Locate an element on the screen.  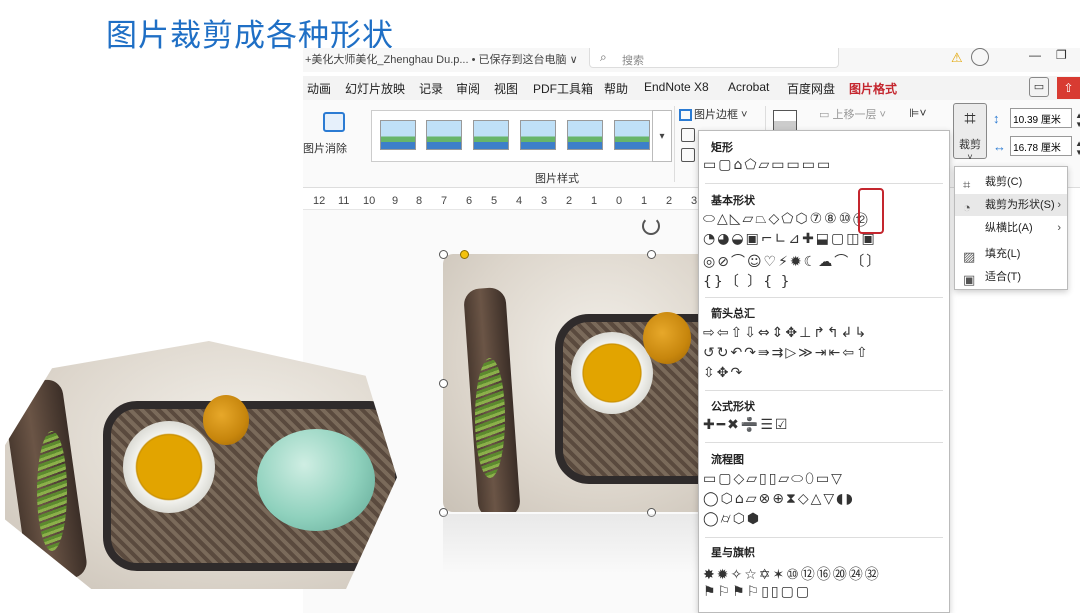
width-spinner: ▲ ▼ is located at coordinates (1077, 148).